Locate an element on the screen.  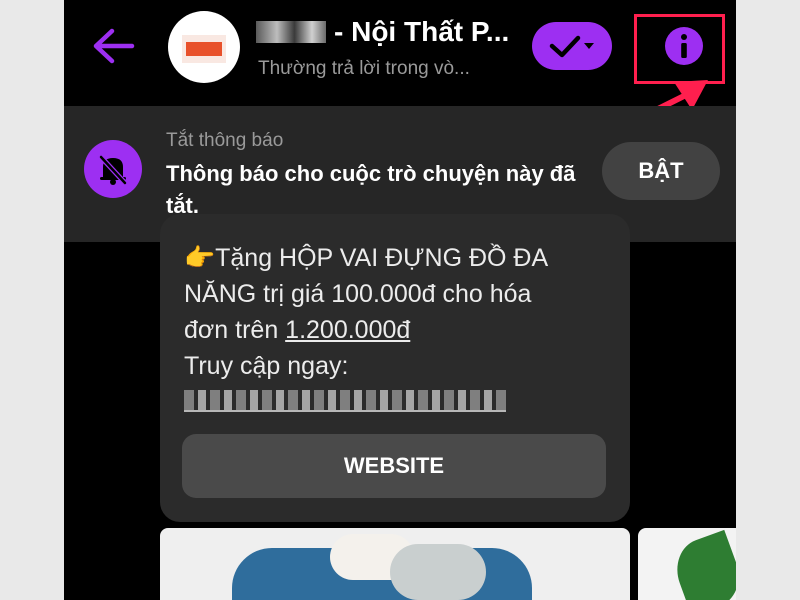
price-threshold: 1.200.000đ is located at coordinates (348, 330).